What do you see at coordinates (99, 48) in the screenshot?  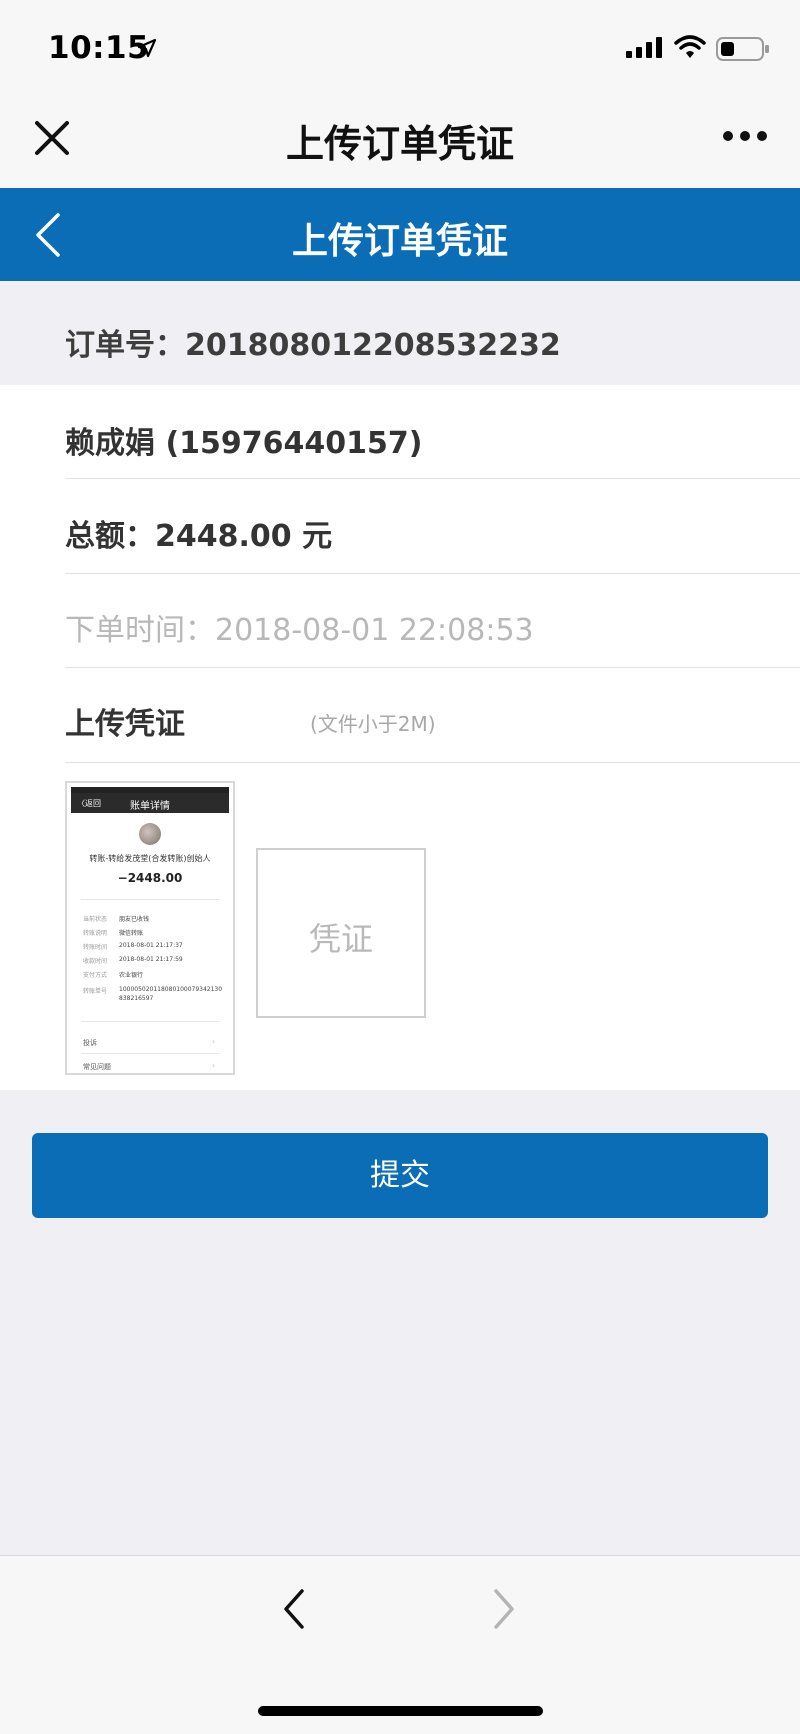 I see `status-time: 10:15` at bounding box center [99, 48].